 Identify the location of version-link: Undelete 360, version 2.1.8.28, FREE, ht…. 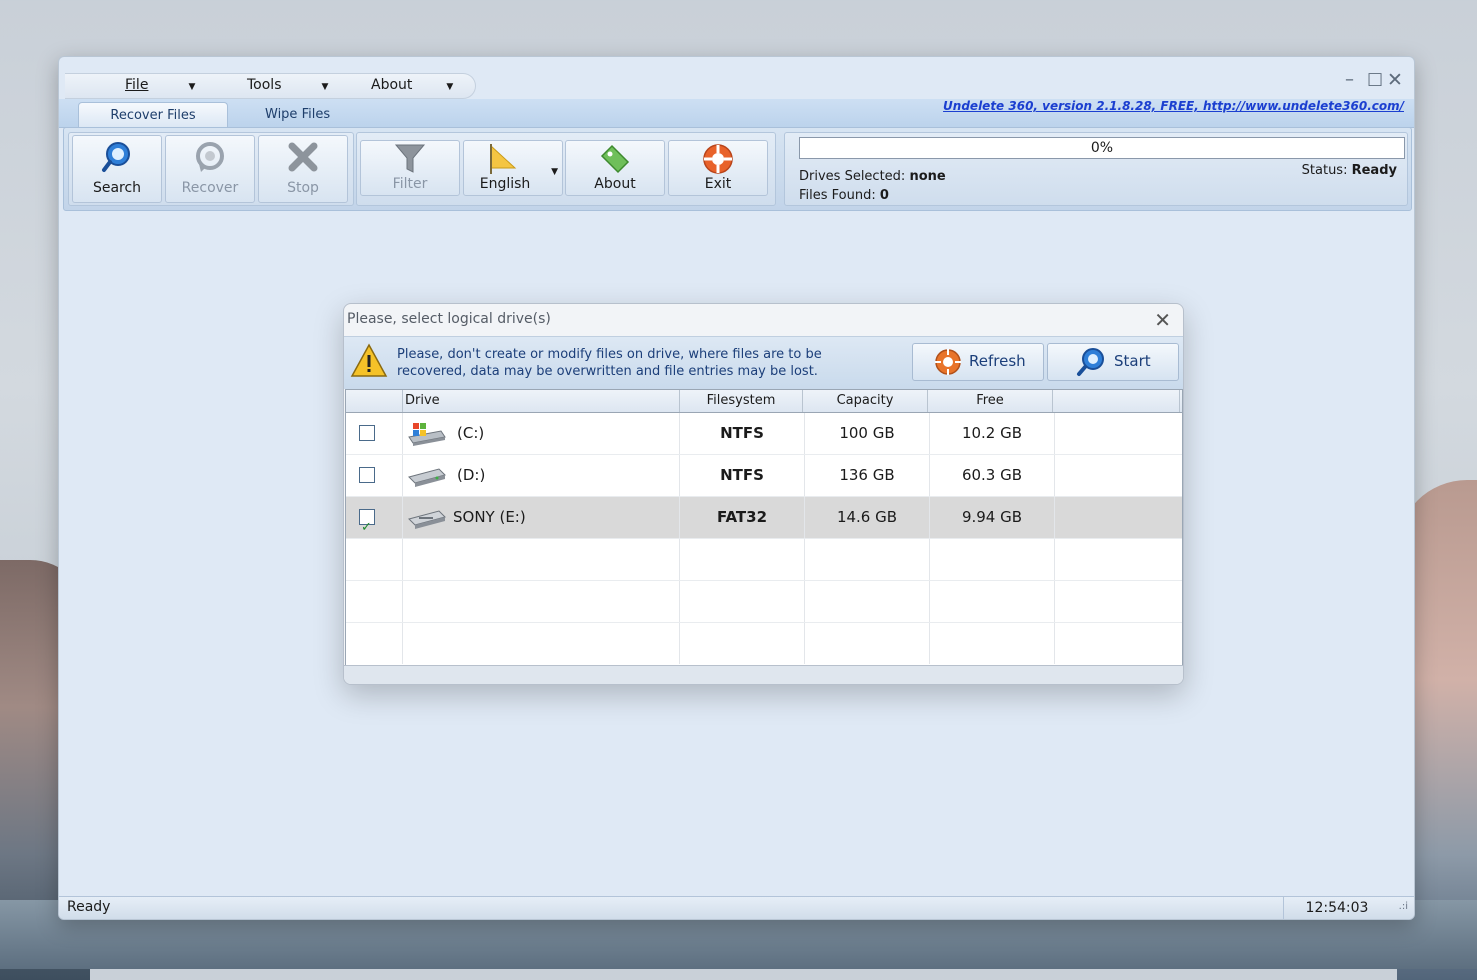
(1173, 106).